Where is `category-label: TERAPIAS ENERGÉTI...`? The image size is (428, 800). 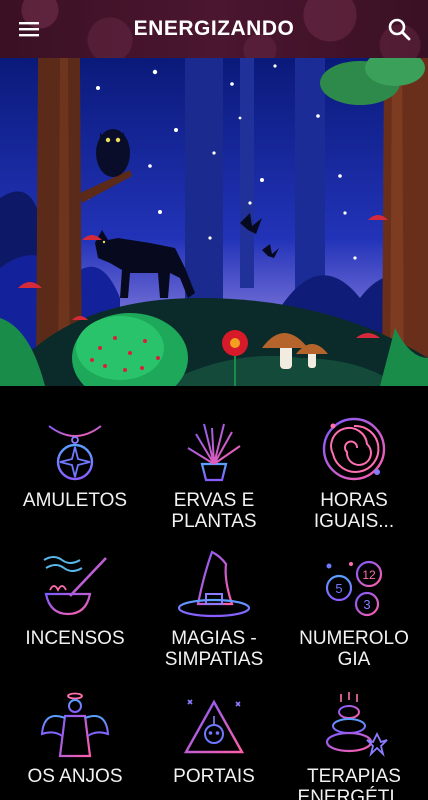
category-label: TERAPIAS ENERGÉTI... is located at coordinates (354, 783).